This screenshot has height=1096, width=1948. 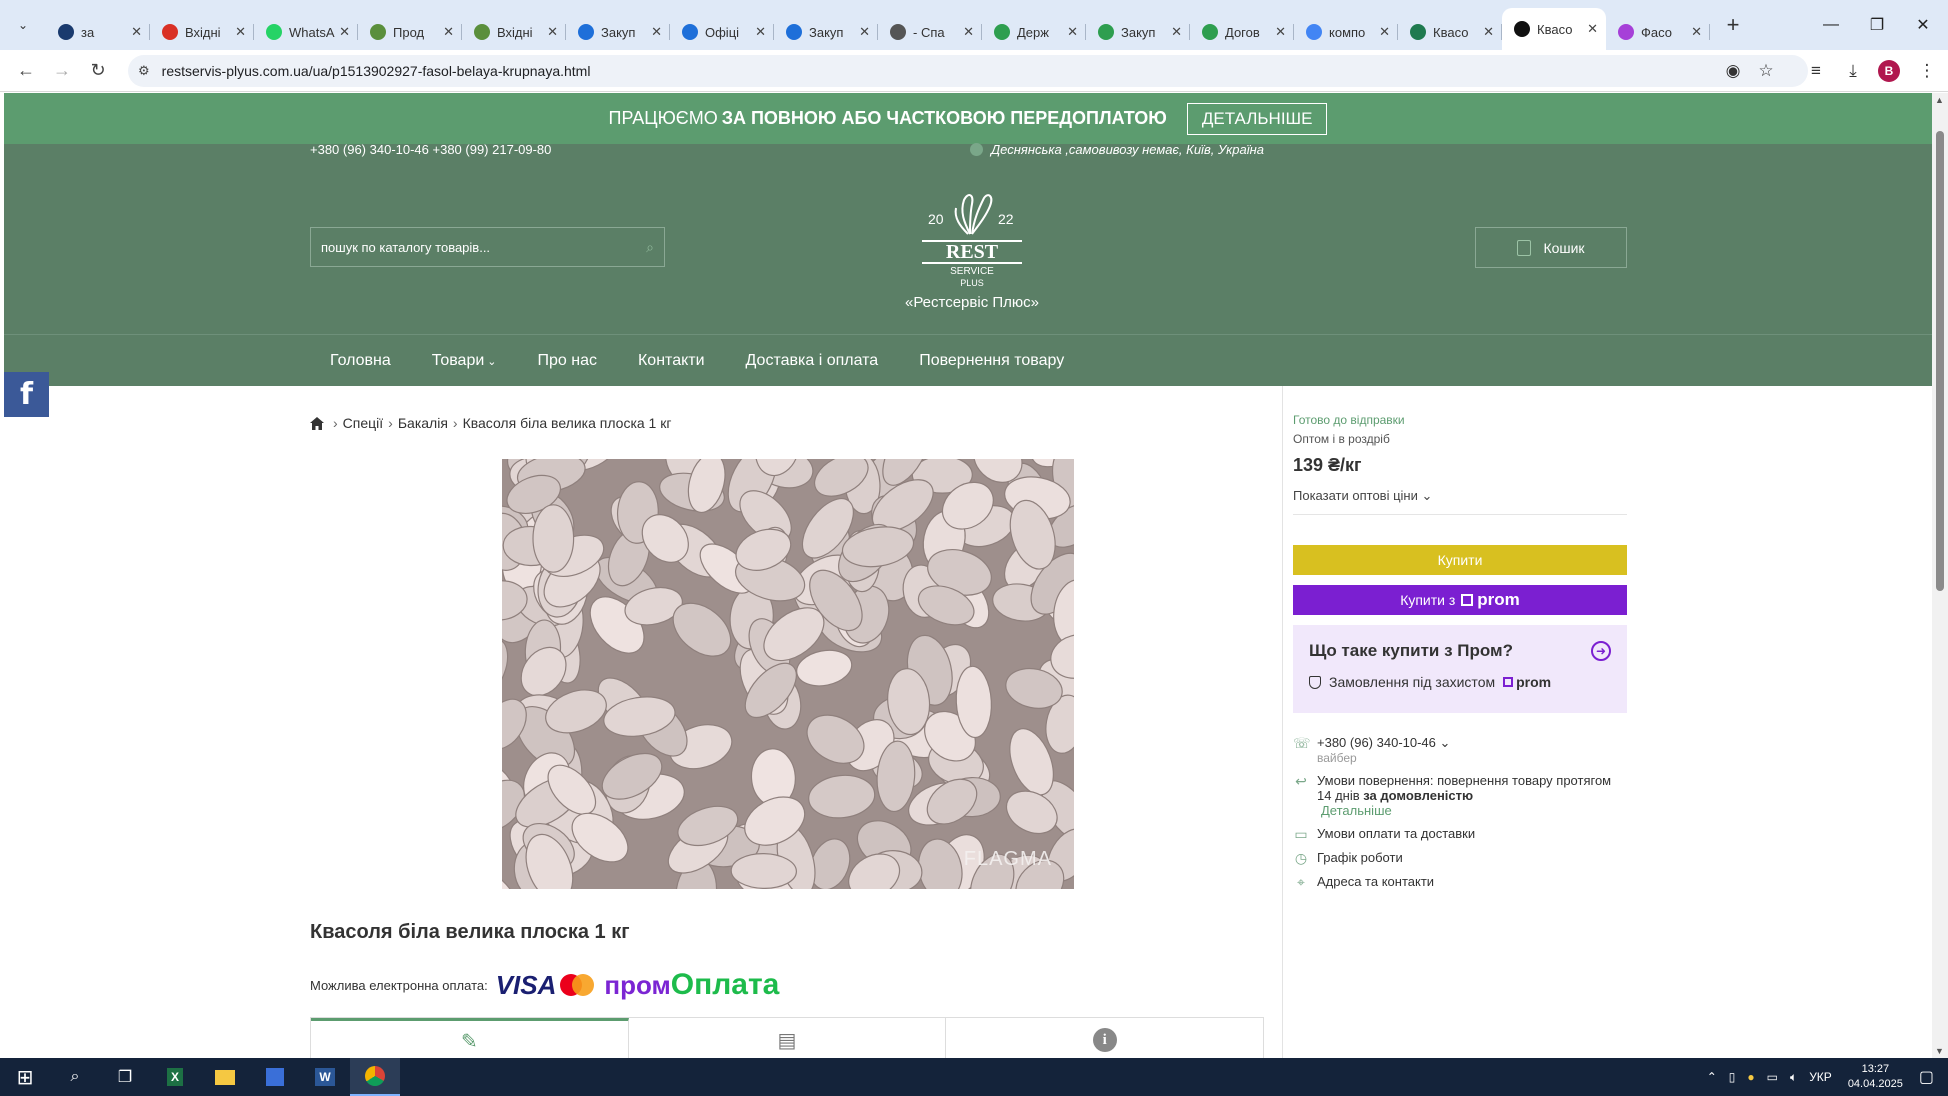 I want to click on network-icon: ▭, so click(x=1772, y=1077).